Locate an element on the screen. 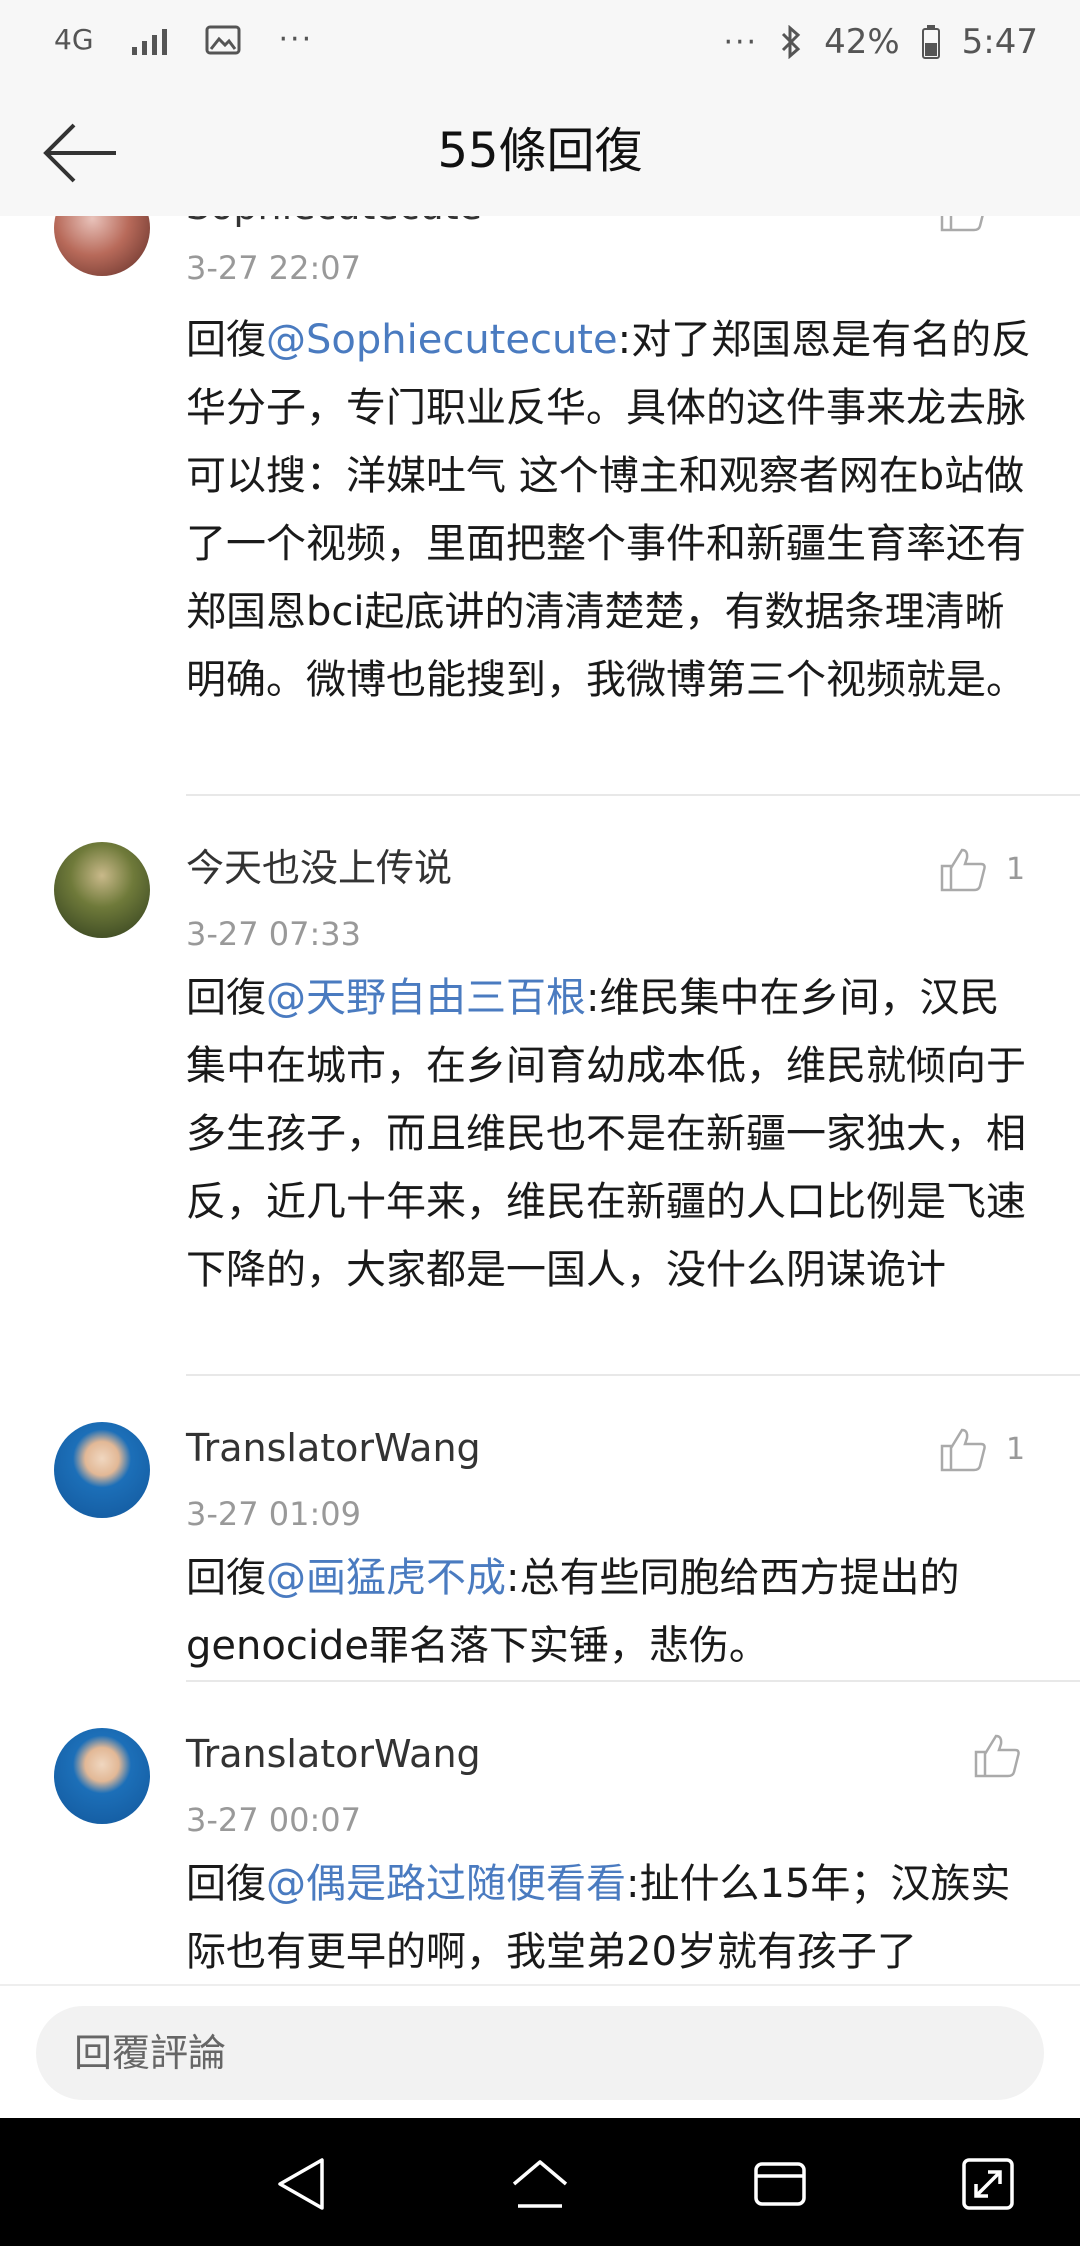 The height and width of the screenshot is (2246, 1080). mention-link: @天野自由三百根 is located at coordinates (426, 998).